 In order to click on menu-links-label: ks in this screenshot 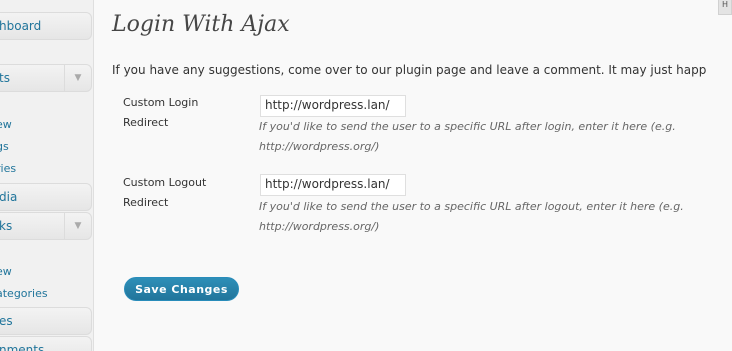, I will do `click(6, 226)`.